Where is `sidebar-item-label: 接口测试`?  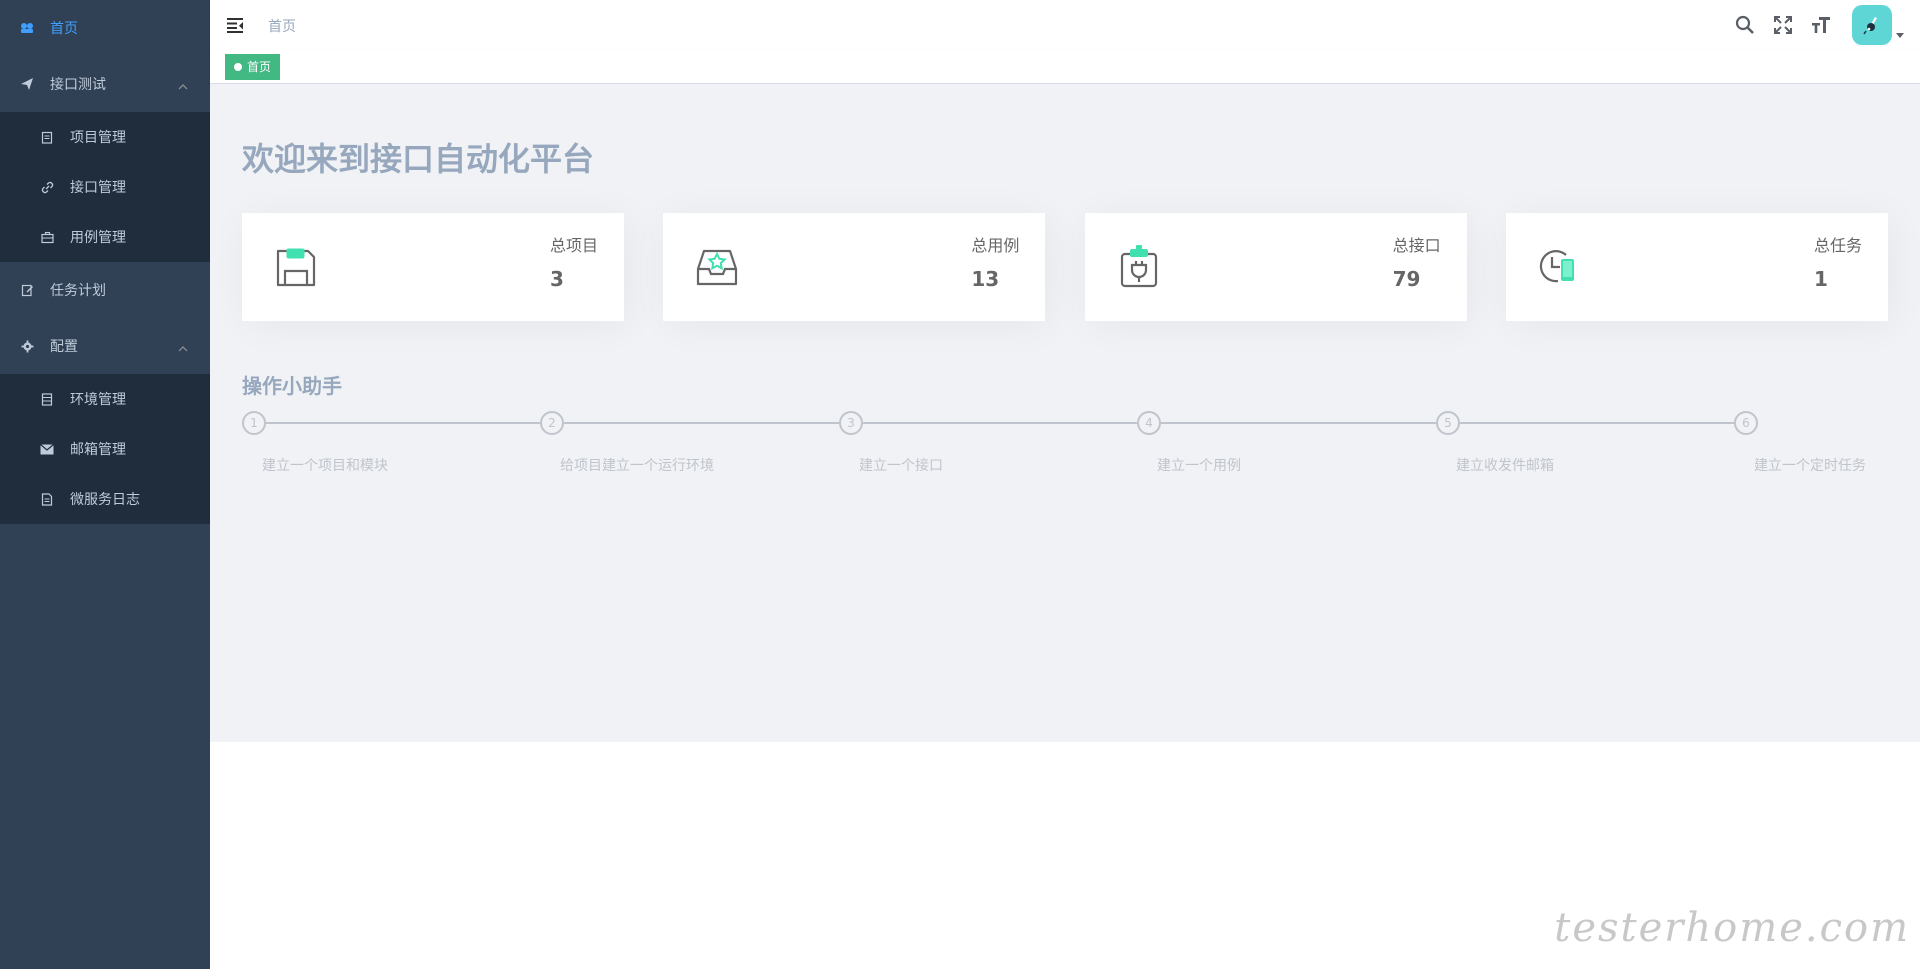
sidebar-item-label: 接口测试 is located at coordinates (78, 85).